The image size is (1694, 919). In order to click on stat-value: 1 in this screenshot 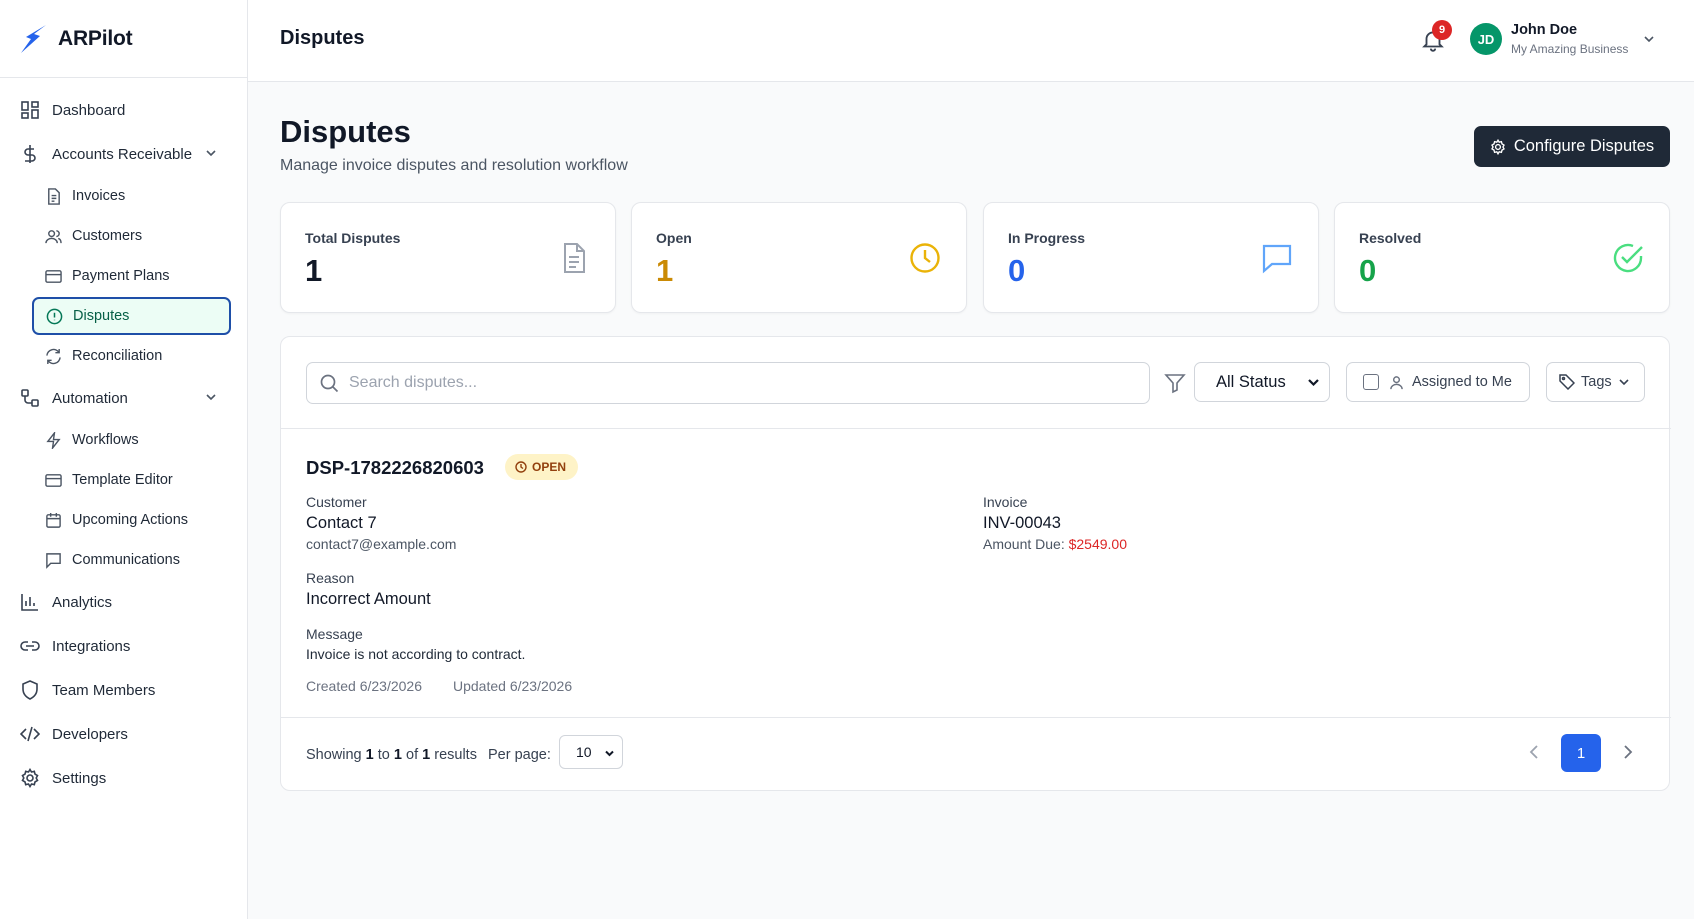, I will do `click(314, 270)`.